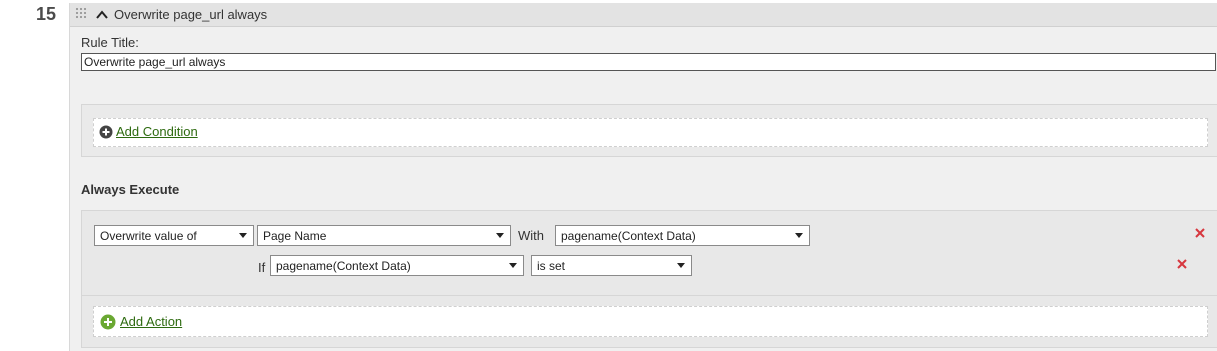 The width and height of the screenshot is (1217, 351). Describe the element at coordinates (81, 13) in the screenshot. I see `drag-handle-icon` at that location.